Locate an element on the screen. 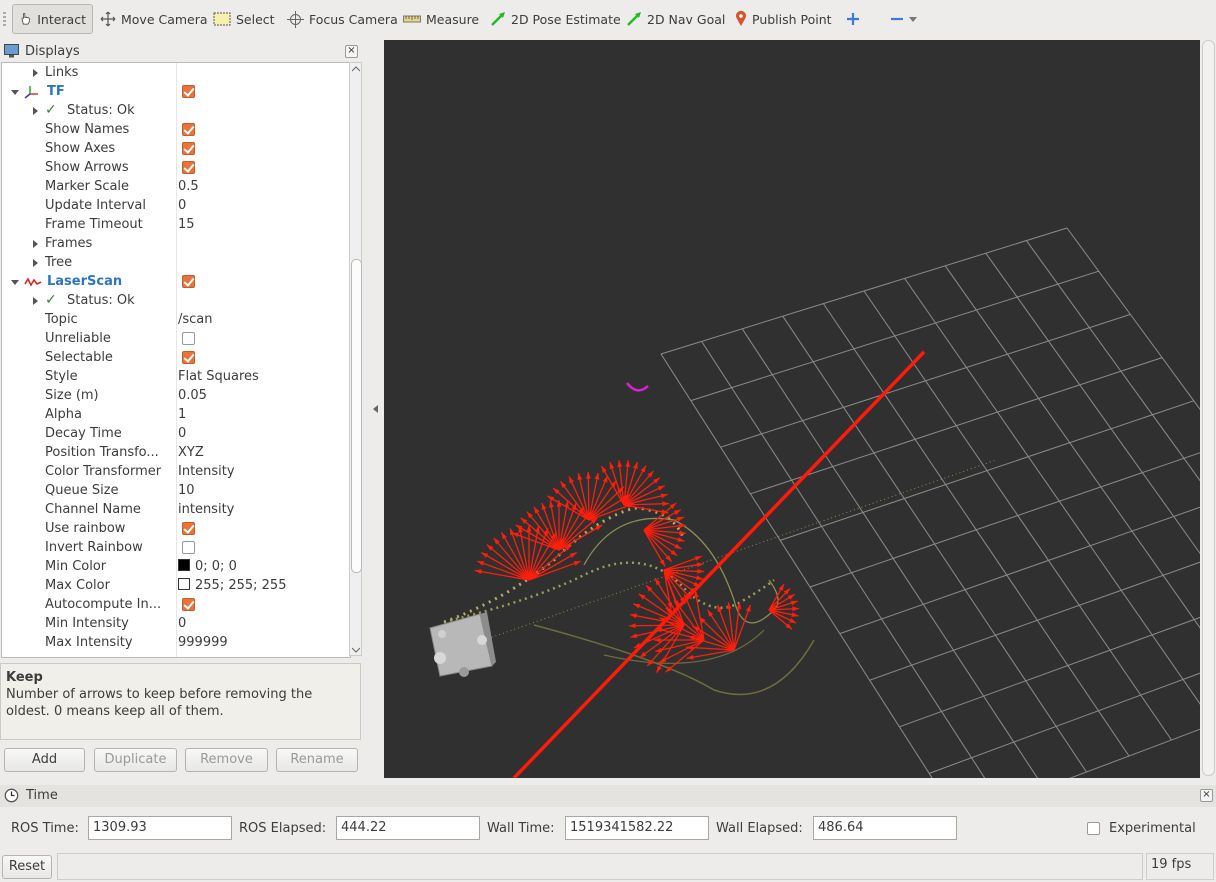 The height and width of the screenshot is (882, 1216). row-value: XYZ is located at coordinates (191, 452).